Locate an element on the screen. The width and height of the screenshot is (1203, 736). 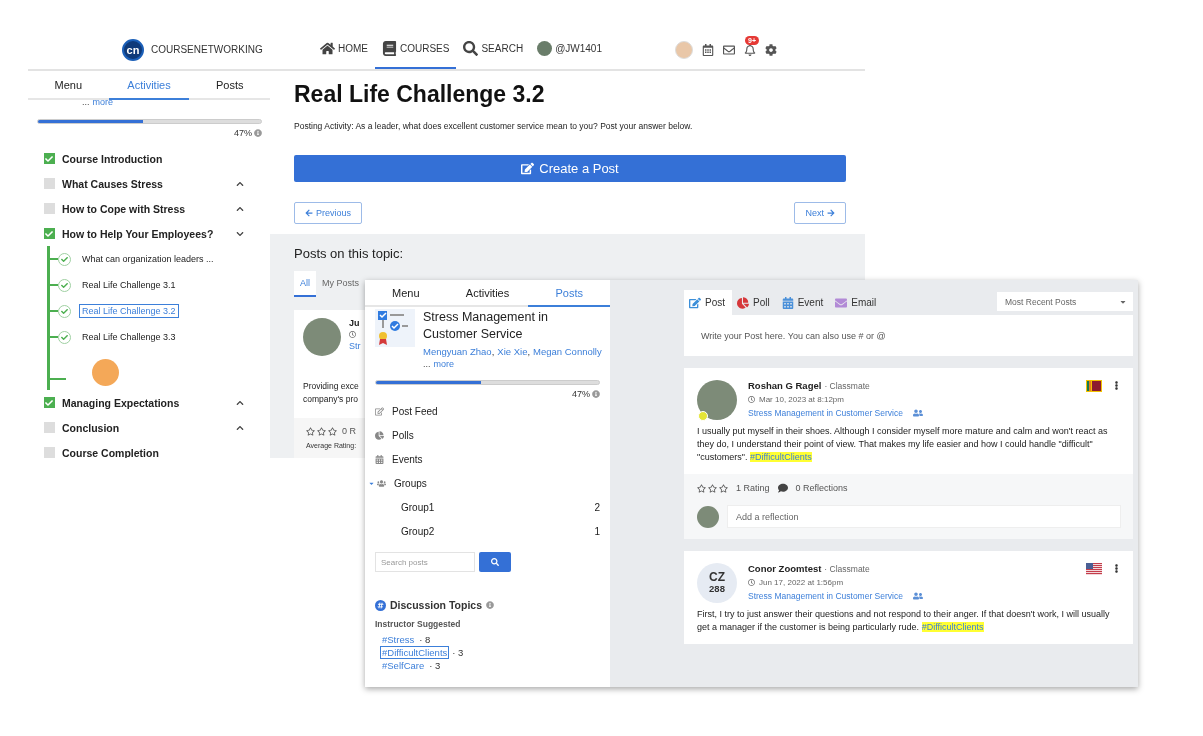
previous-button: Previous is located at coordinates (328, 213).